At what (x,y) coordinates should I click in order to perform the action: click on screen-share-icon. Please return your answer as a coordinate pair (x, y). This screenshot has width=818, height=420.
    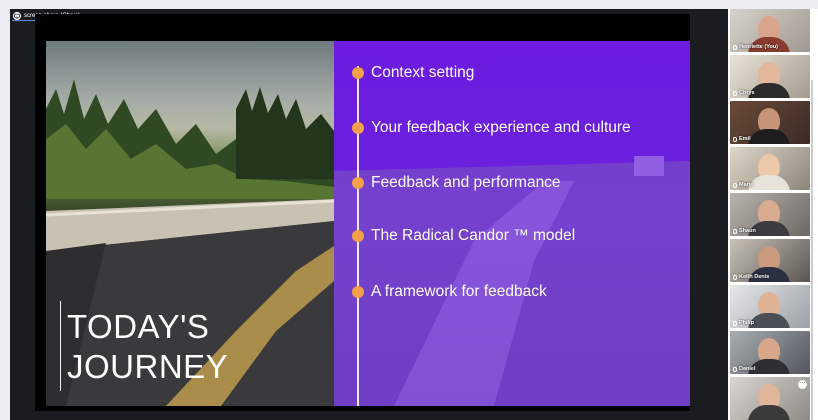
    Looking at the image, I should click on (17, 15).